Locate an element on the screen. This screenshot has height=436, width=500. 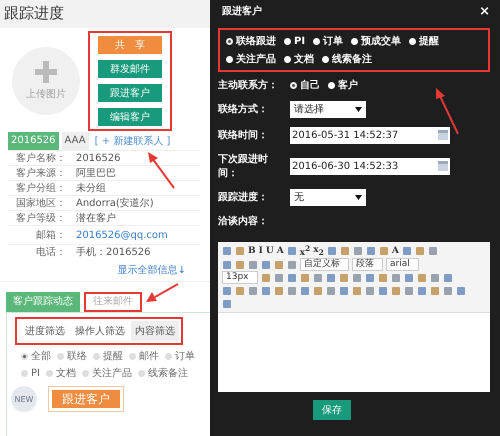
action-button: 群发邮件 is located at coordinates (130, 69).